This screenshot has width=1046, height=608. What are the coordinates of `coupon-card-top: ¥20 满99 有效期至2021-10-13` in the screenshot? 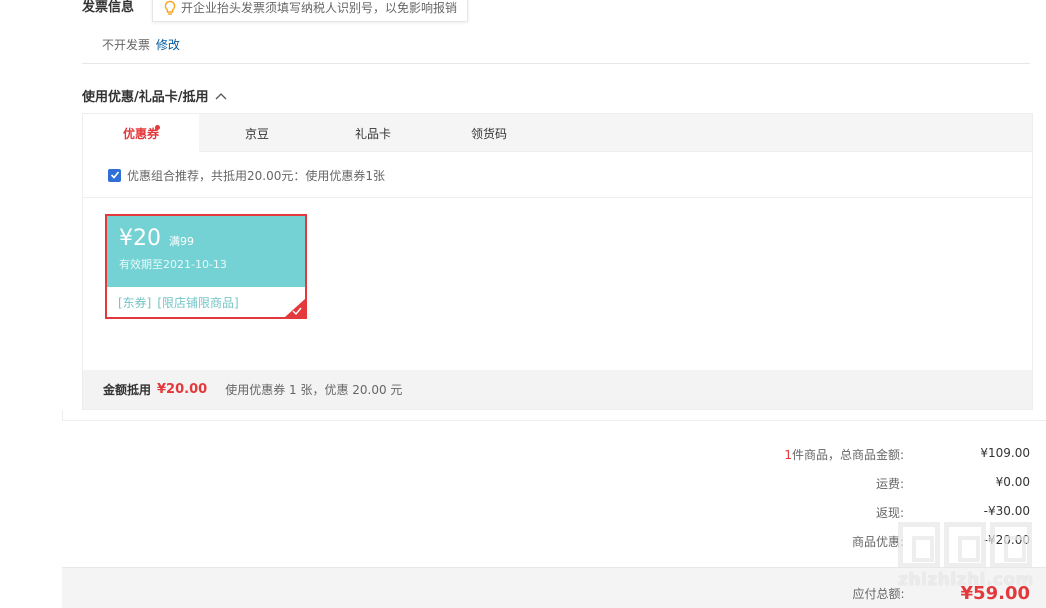 It's located at (206, 251).